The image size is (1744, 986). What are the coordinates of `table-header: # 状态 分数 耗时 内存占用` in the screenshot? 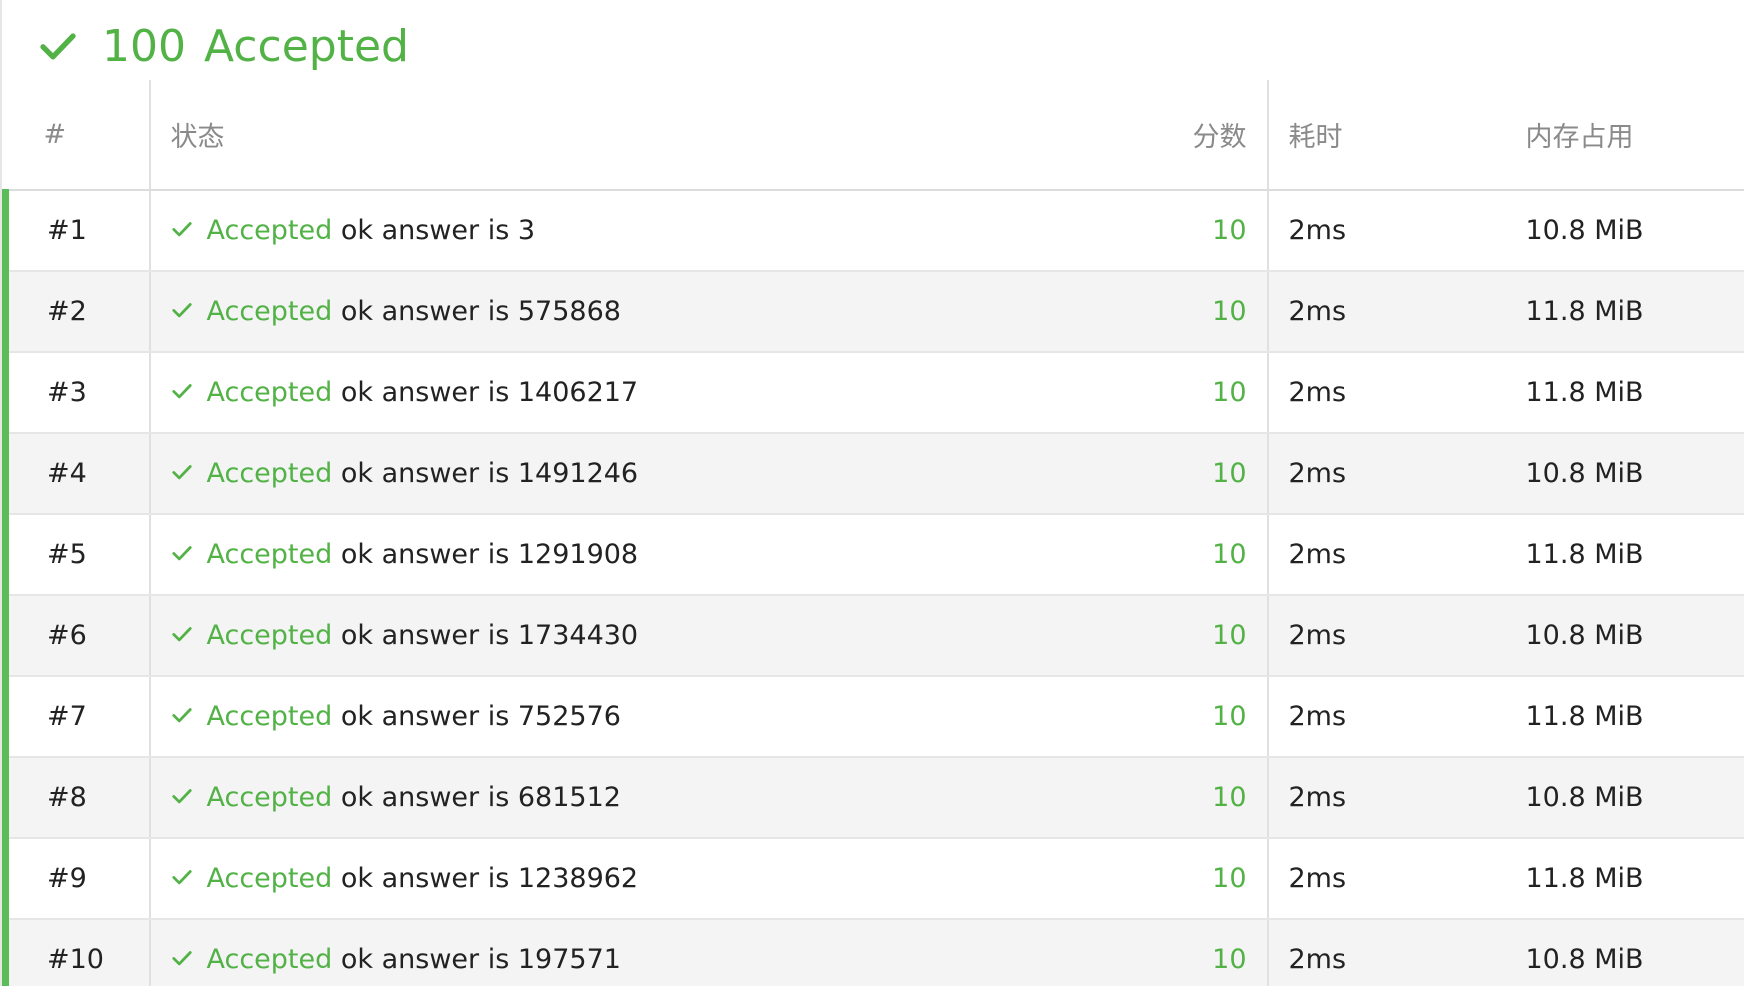 It's located at (874, 135).